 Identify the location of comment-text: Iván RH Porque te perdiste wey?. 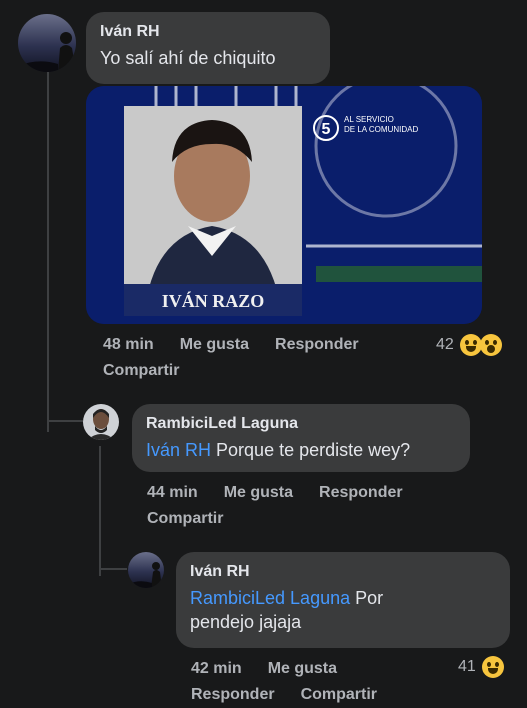
(301, 450).